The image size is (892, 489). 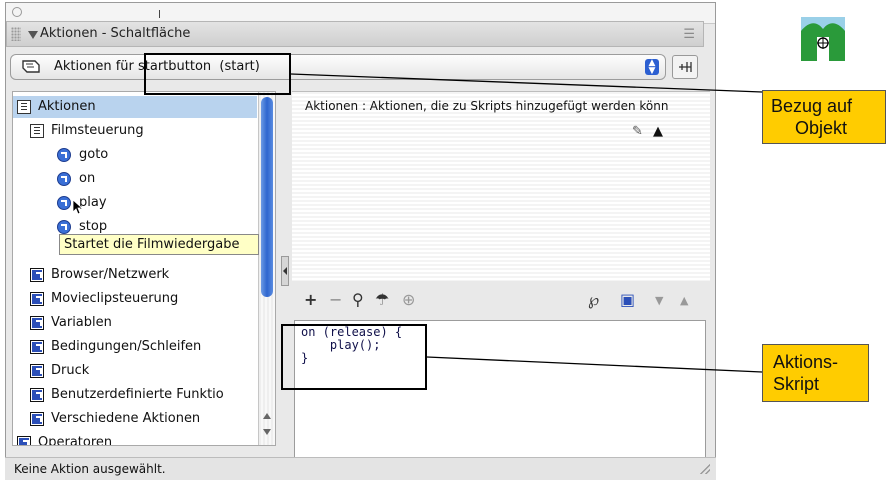 What do you see at coordinates (637, 131) in the screenshot?
I see `reference-icon: ✎` at bounding box center [637, 131].